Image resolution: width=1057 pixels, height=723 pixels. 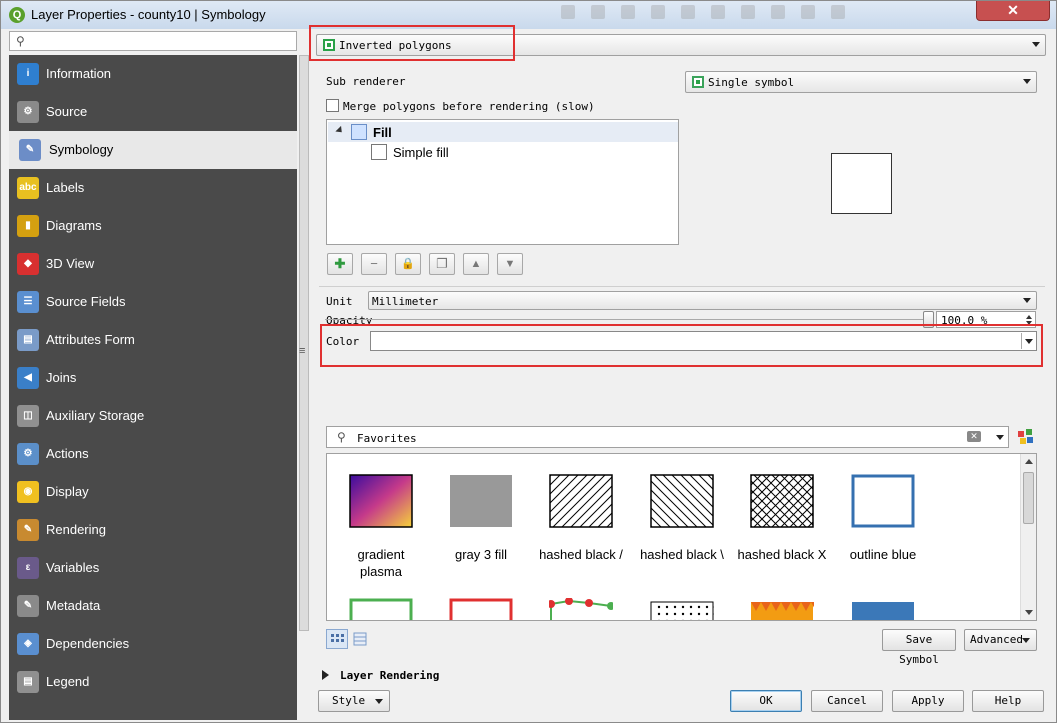 I want to click on tree-child-label: Simple fill, so click(x=421, y=152).